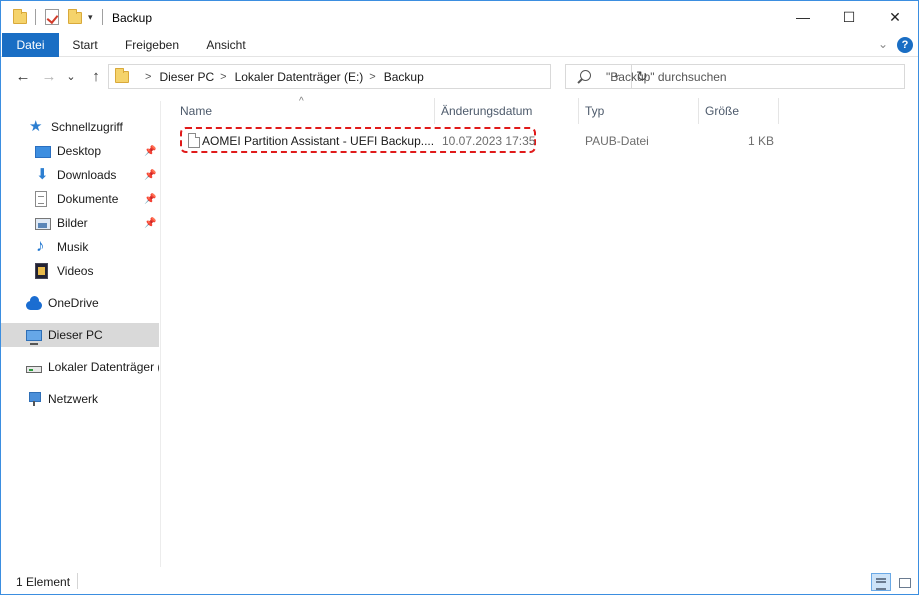 Image resolution: width=919 pixels, height=595 pixels. I want to click on recent-locations-button: ⌄, so click(71, 77).